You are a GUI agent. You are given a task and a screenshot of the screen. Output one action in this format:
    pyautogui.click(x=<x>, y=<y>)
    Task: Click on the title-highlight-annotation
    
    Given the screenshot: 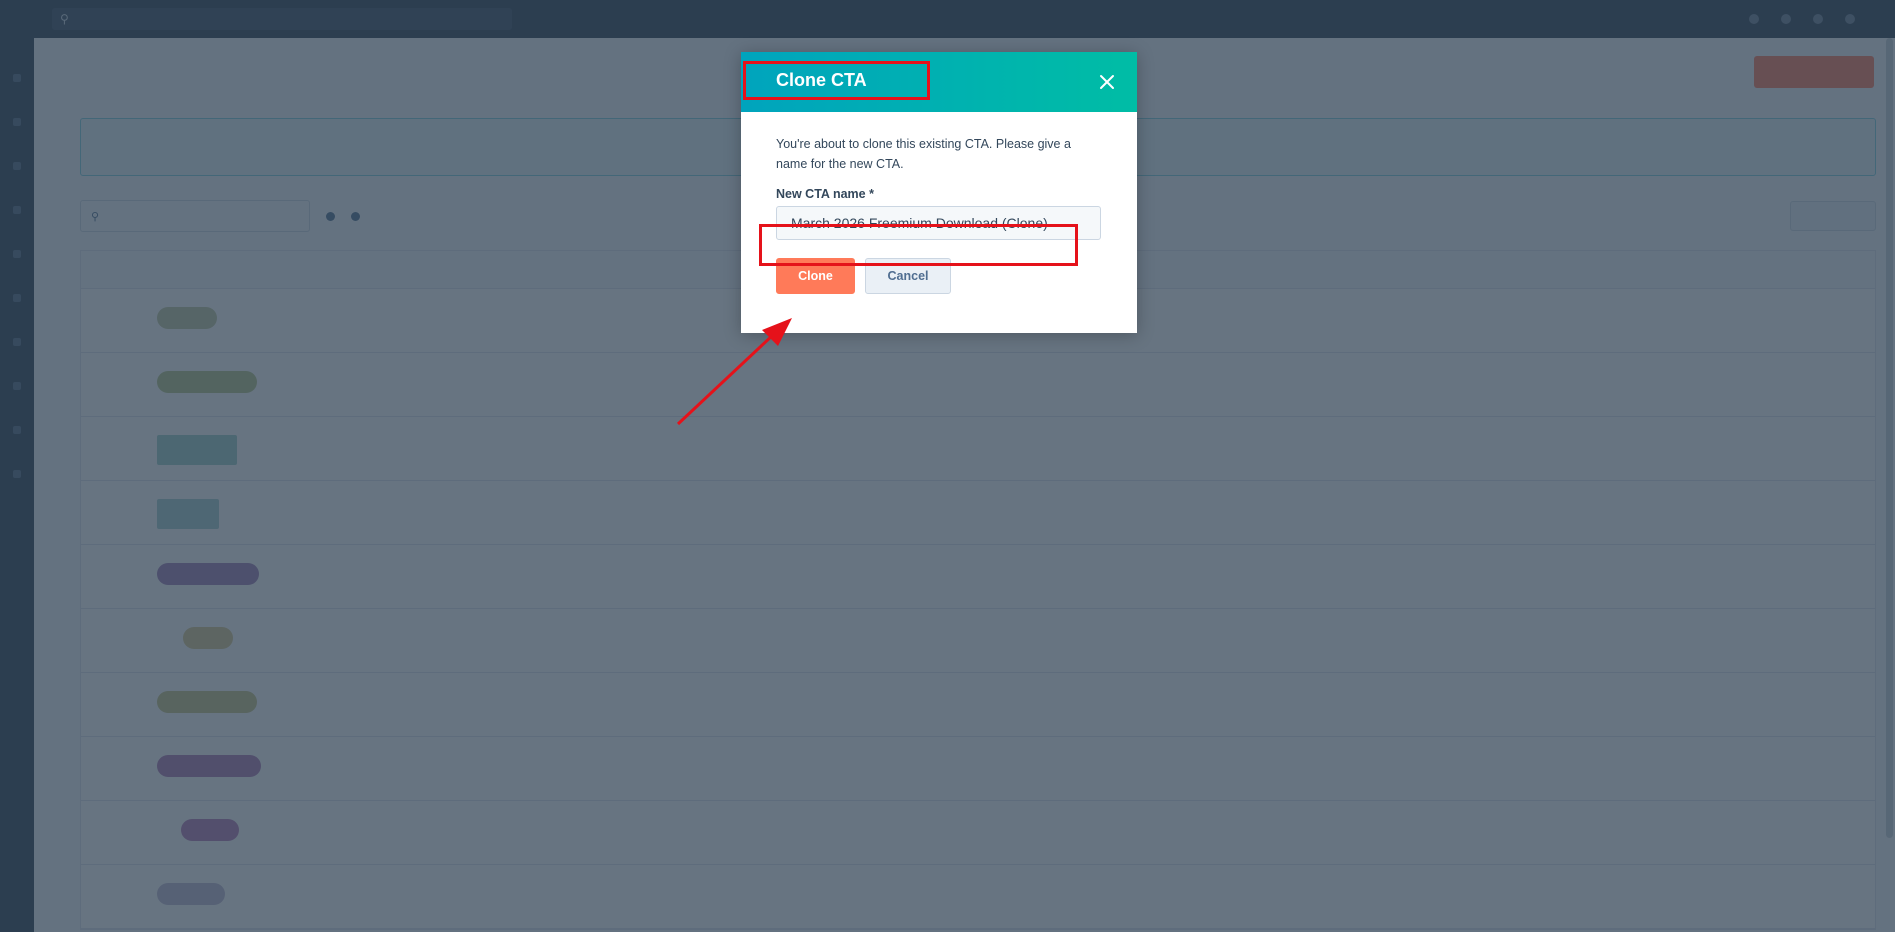 What is the action you would take?
    pyautogui.click(x=836, y=80)
    